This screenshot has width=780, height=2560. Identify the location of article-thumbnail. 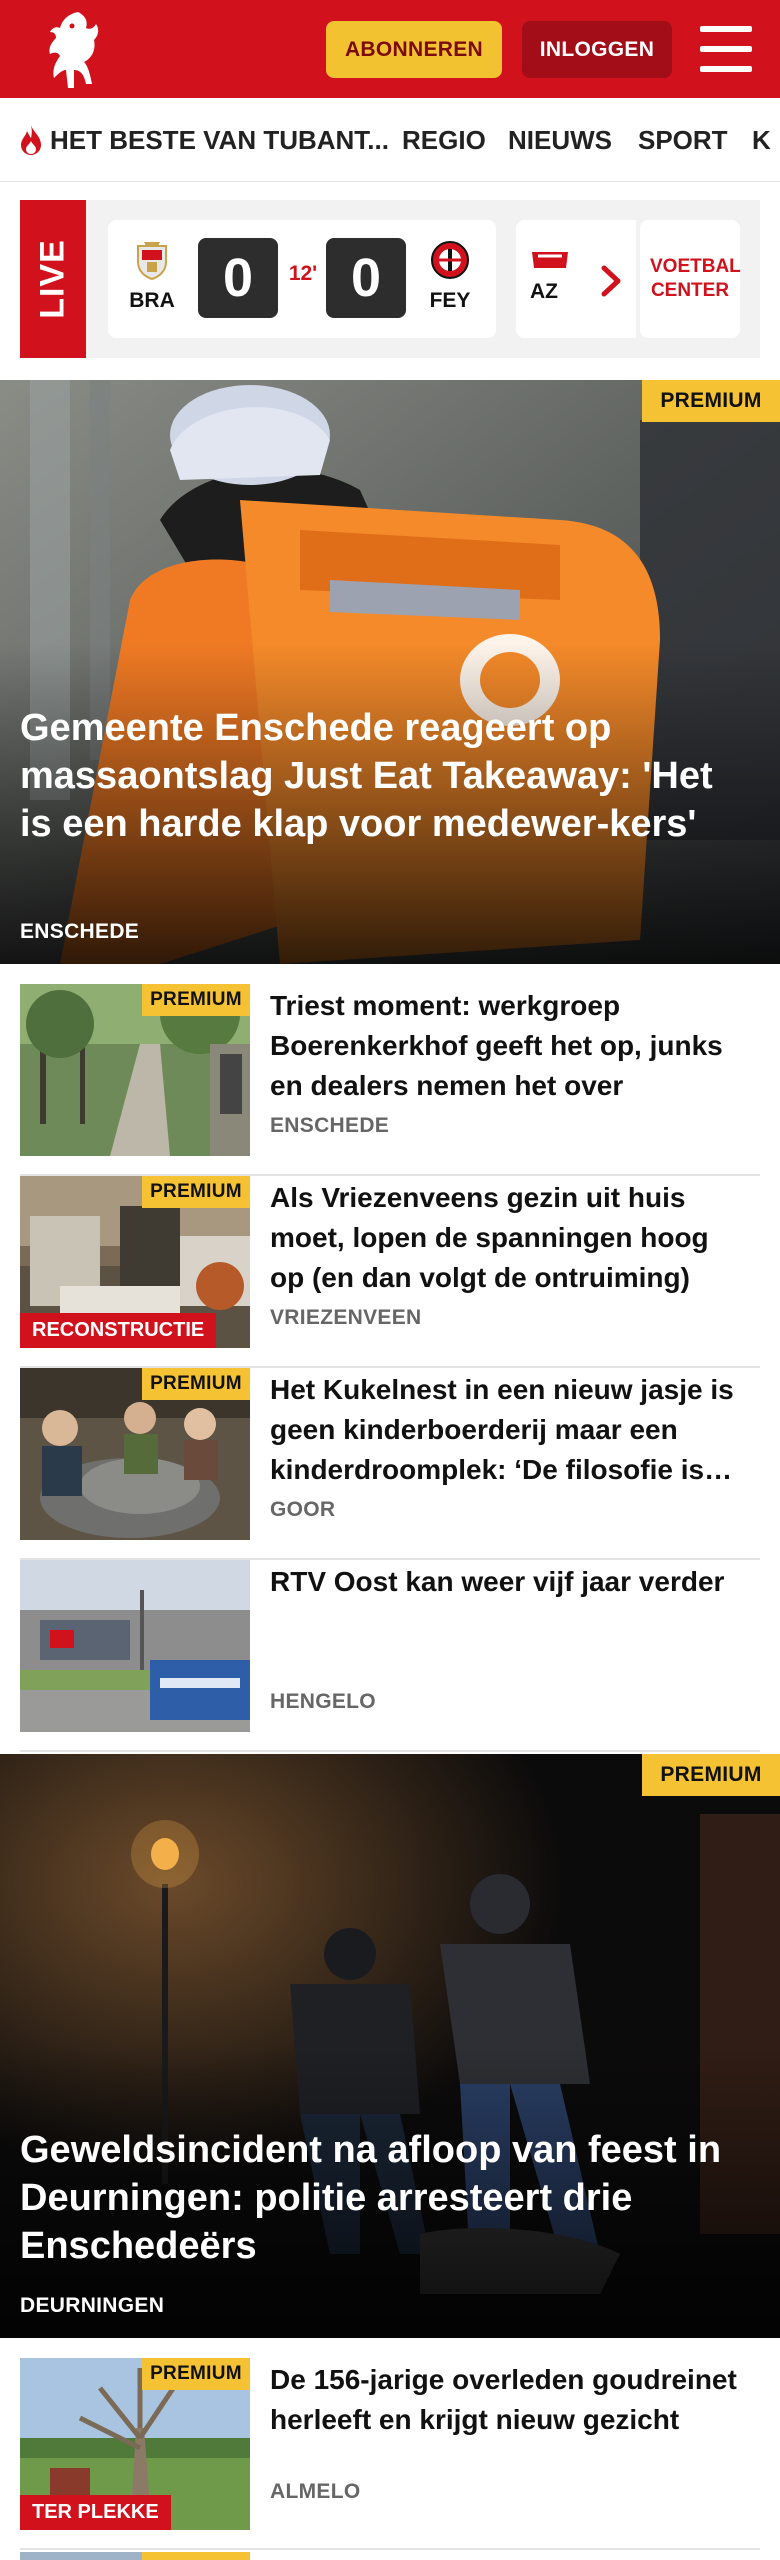
(135, 1646).